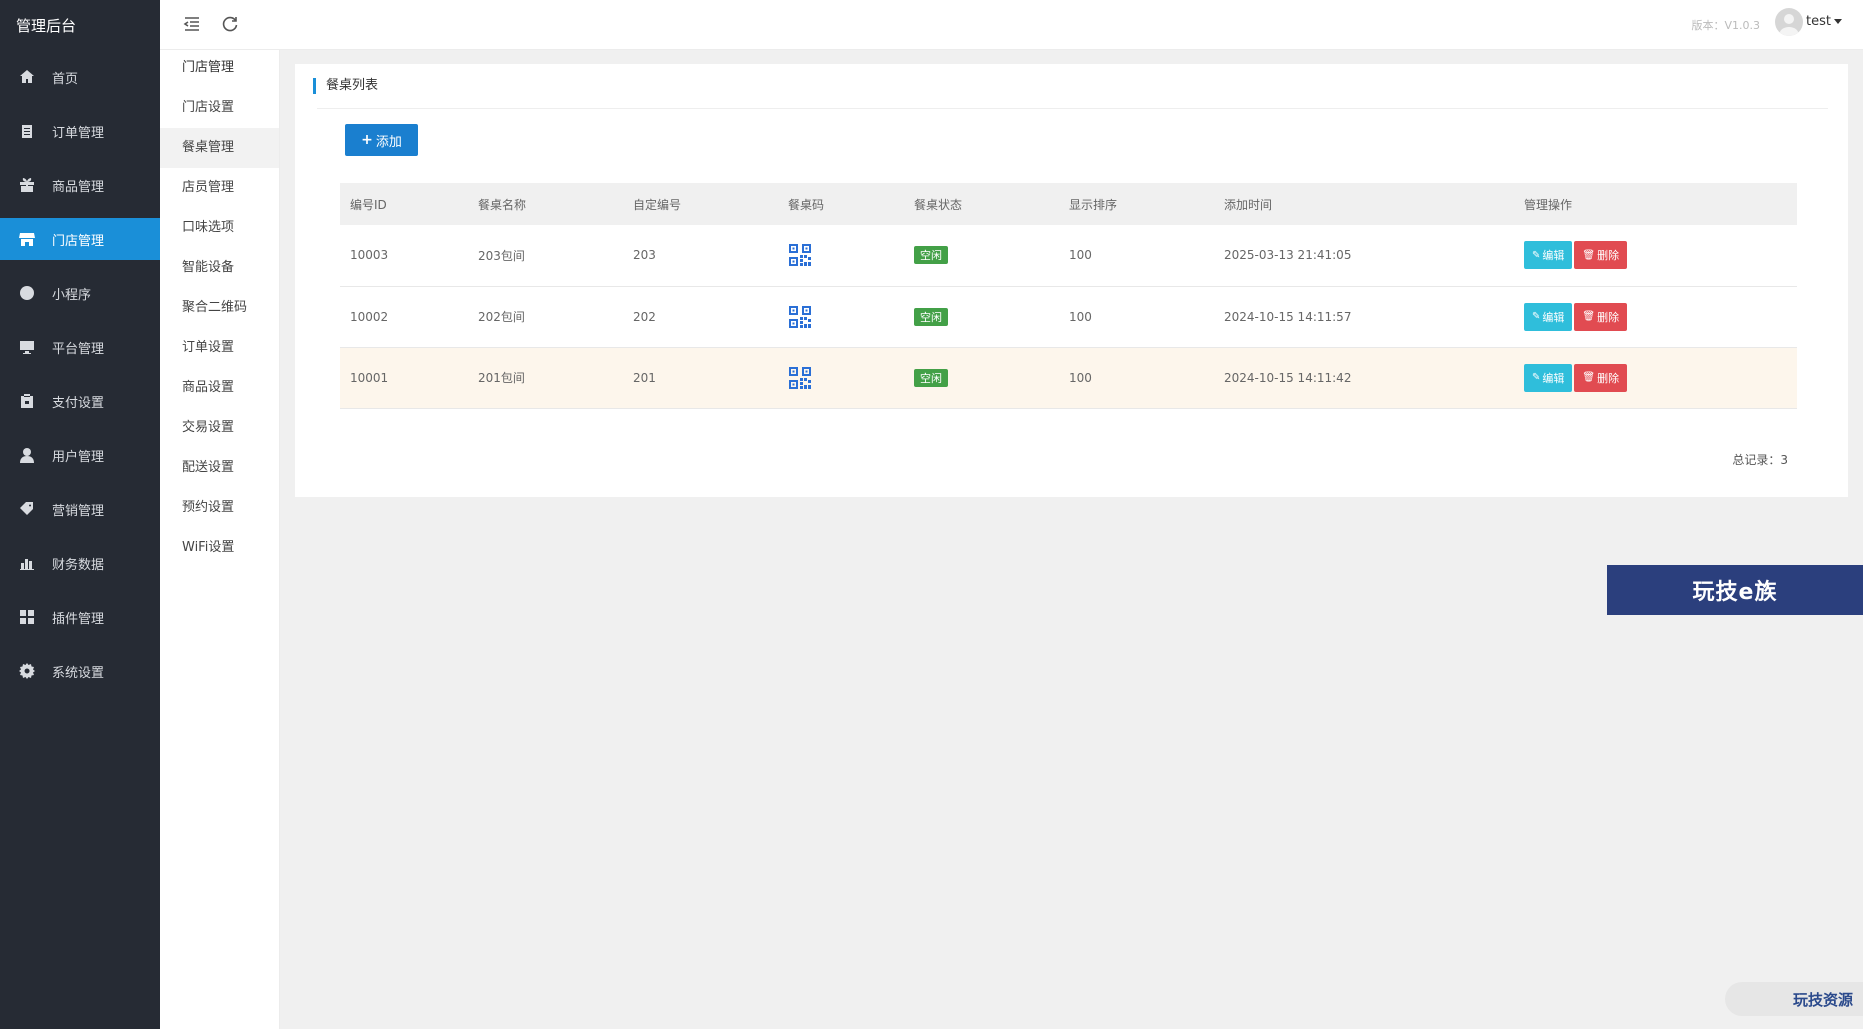 This screenshot has height=1029, width=1863. I want to click on subnav-item-12: WiFi设置, so click(219, 548).